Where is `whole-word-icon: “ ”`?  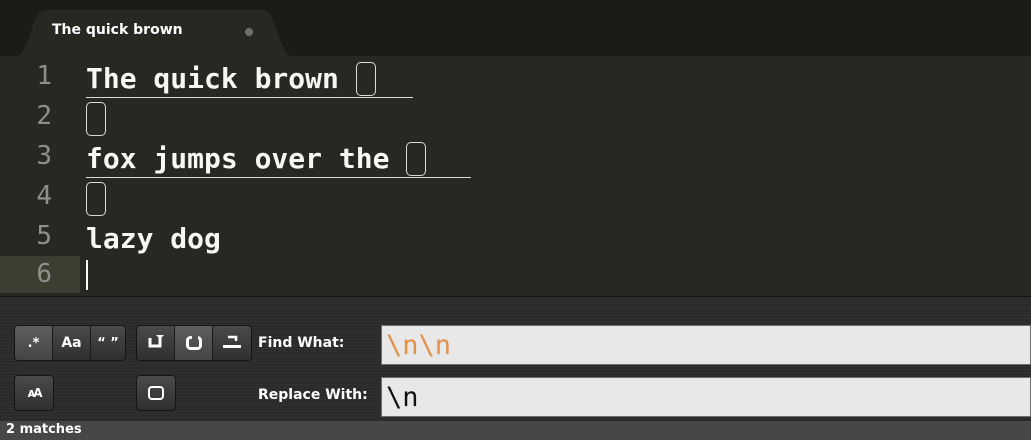 whole-word-icon: “ ” is located at coordinates (108, 343).